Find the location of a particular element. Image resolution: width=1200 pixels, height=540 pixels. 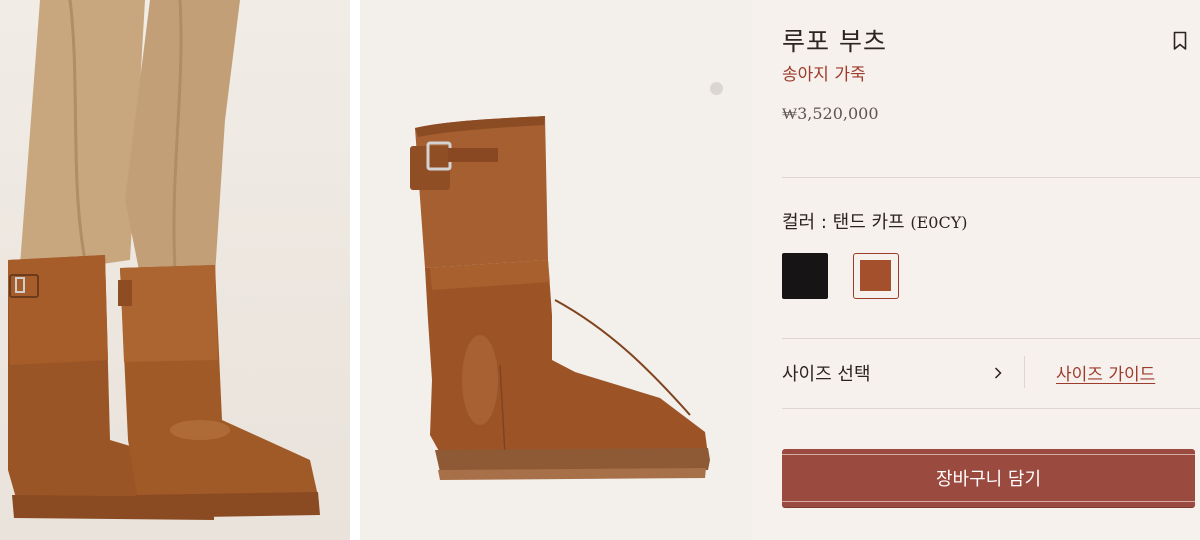

bookmark-icon is located at coordinates (1180, 40).